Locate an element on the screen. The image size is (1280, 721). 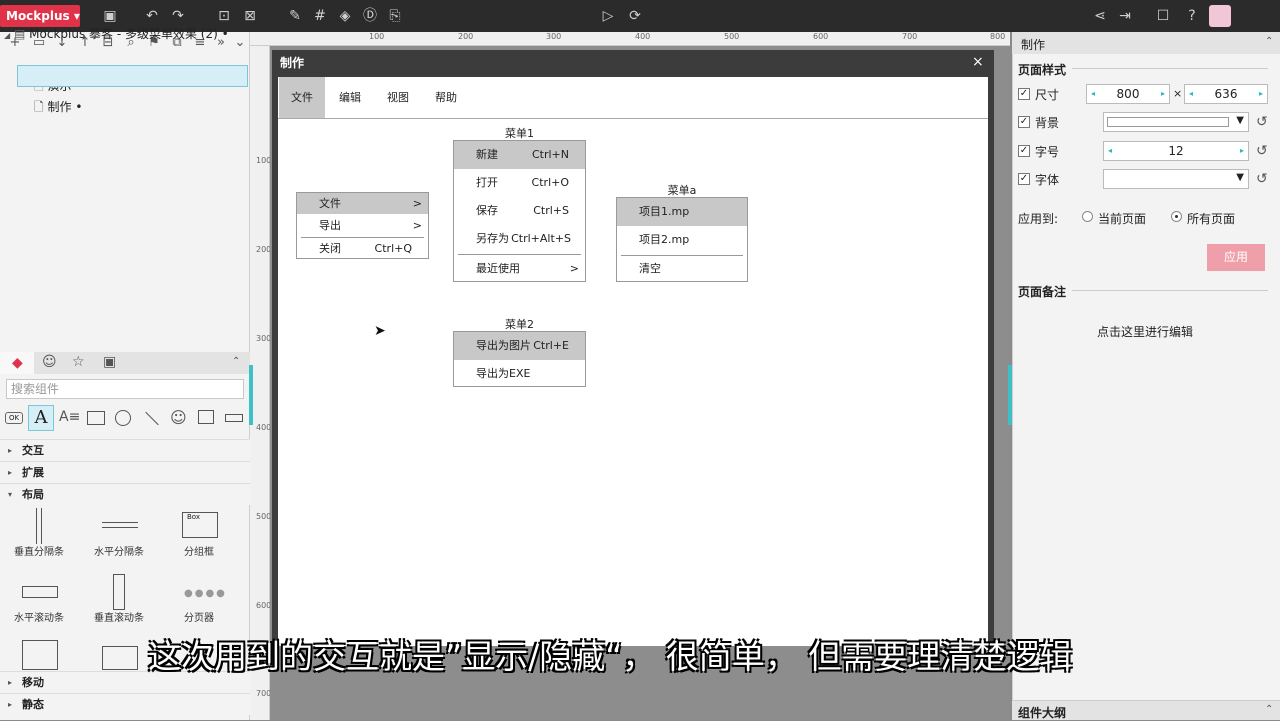
pager-icon: ●●●● is located at coordinates (205, 593).